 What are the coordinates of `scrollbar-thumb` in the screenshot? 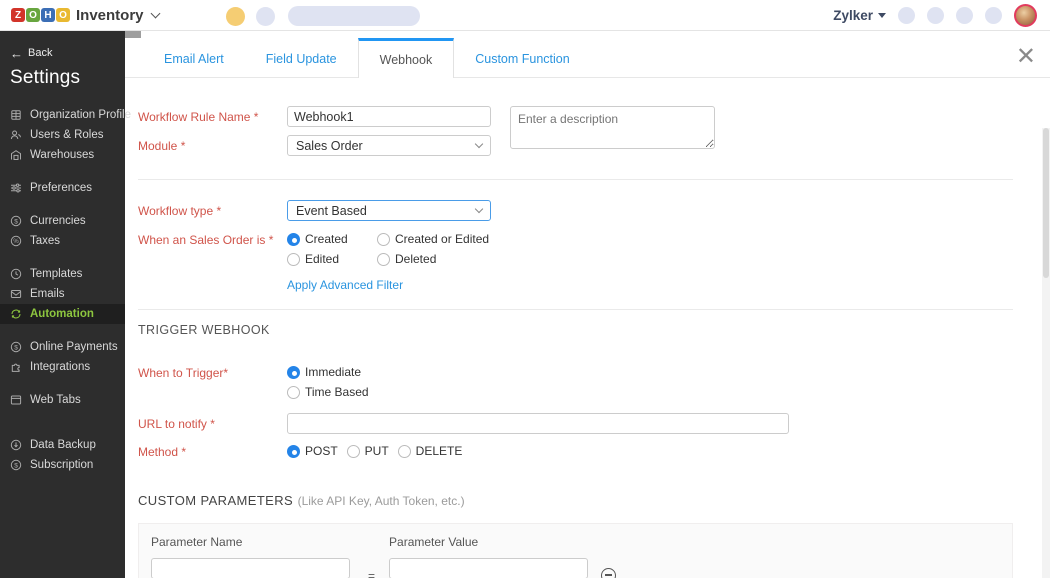 It's located at (1046, 203).